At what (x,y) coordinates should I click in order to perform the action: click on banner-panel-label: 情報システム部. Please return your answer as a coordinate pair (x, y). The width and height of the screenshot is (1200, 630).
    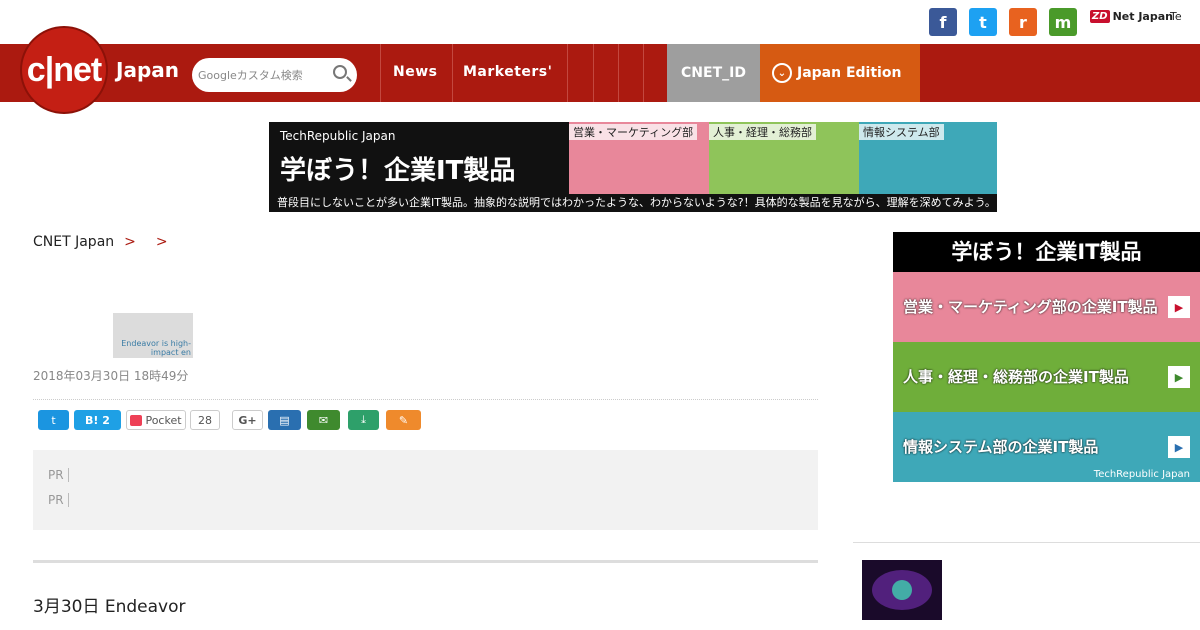
    Looking at the image, I should click on (901, 132).